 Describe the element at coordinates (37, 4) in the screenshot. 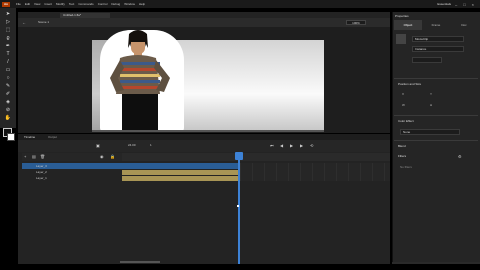

I see `menu-view: View` at that location.